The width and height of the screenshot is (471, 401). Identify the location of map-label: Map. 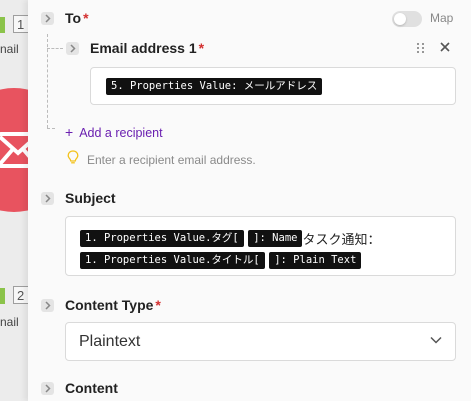
(442, 18).